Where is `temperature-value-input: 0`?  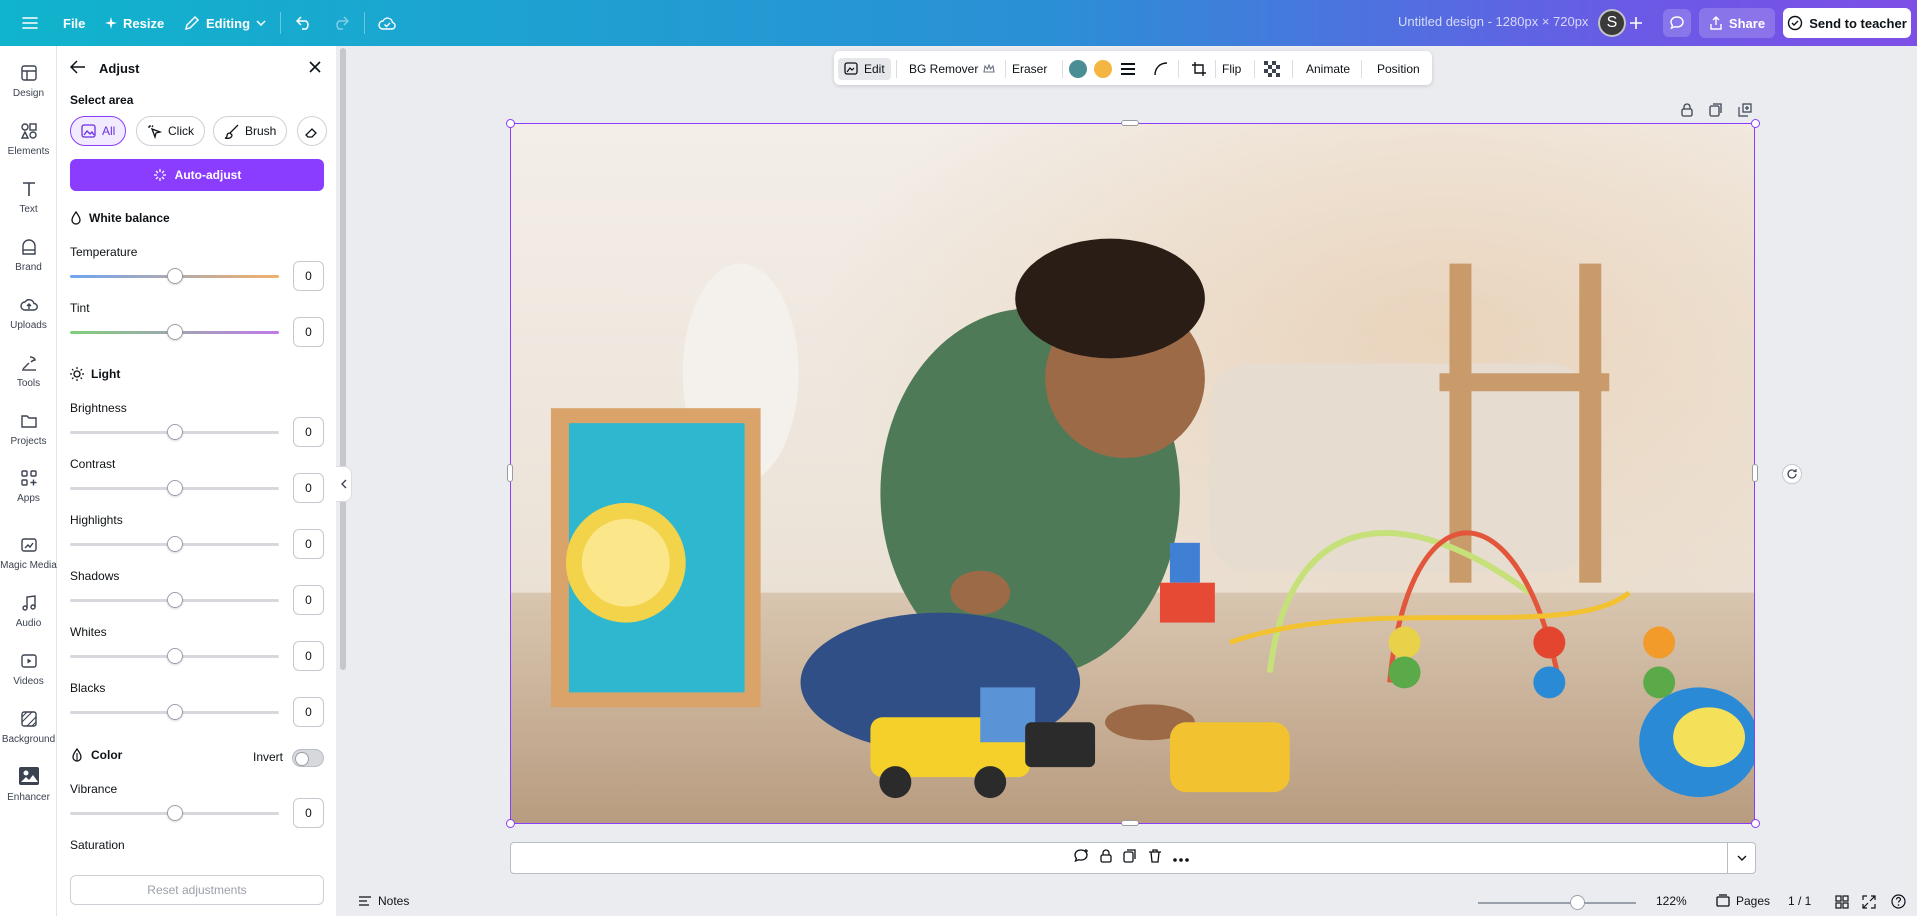 temperature-value-input: 0 is located at coordinates (308, 276).